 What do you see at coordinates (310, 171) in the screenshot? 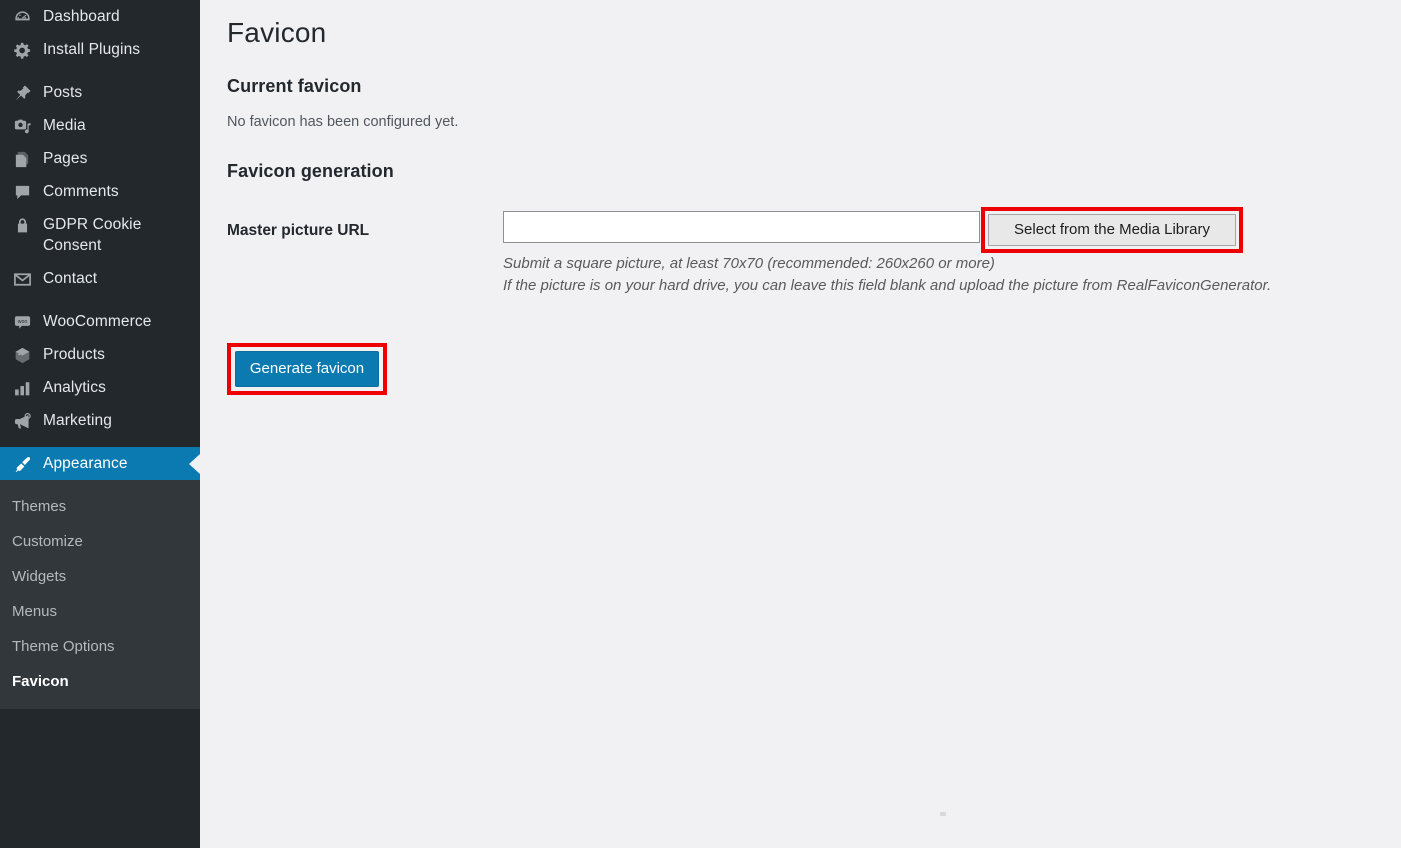
I see `favicon-generation-heading: Favicon generation` at bounding box center [310, 171].